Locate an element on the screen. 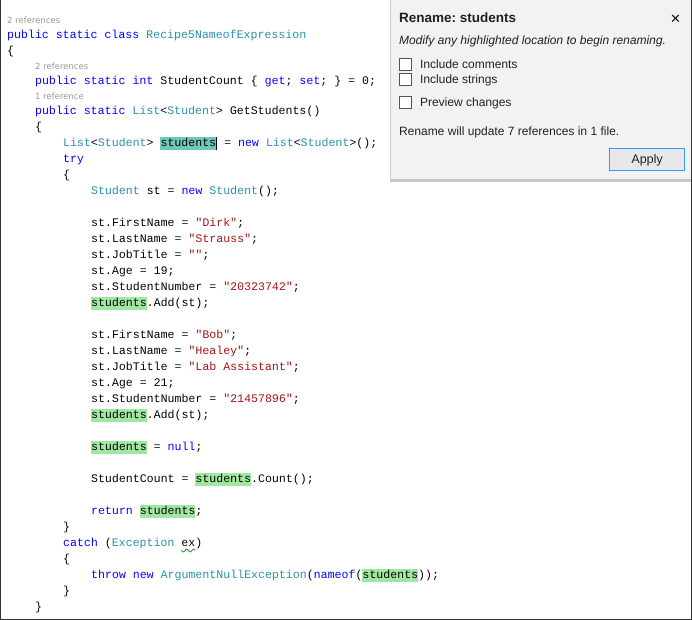 This screenshot has height=620, width=692. code-line: StudentCount = students.Count(); is located at coordinates (202, 479).